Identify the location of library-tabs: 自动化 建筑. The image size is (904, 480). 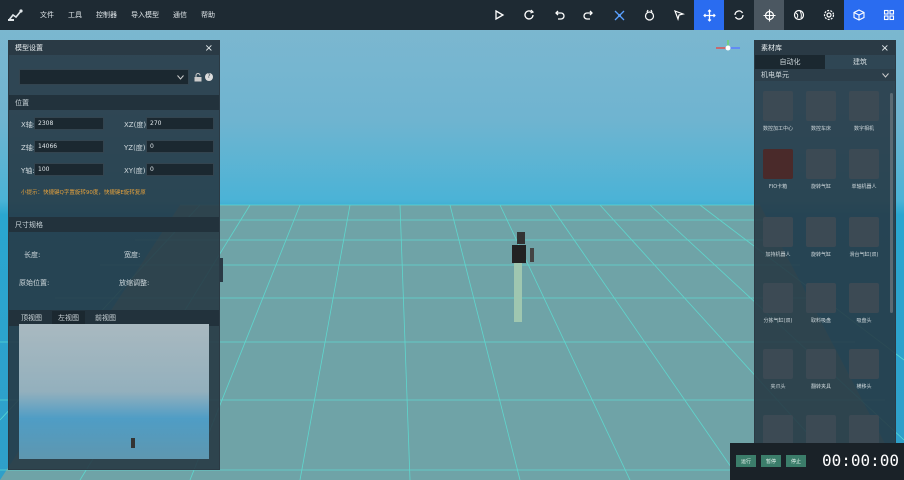
(825, 62).